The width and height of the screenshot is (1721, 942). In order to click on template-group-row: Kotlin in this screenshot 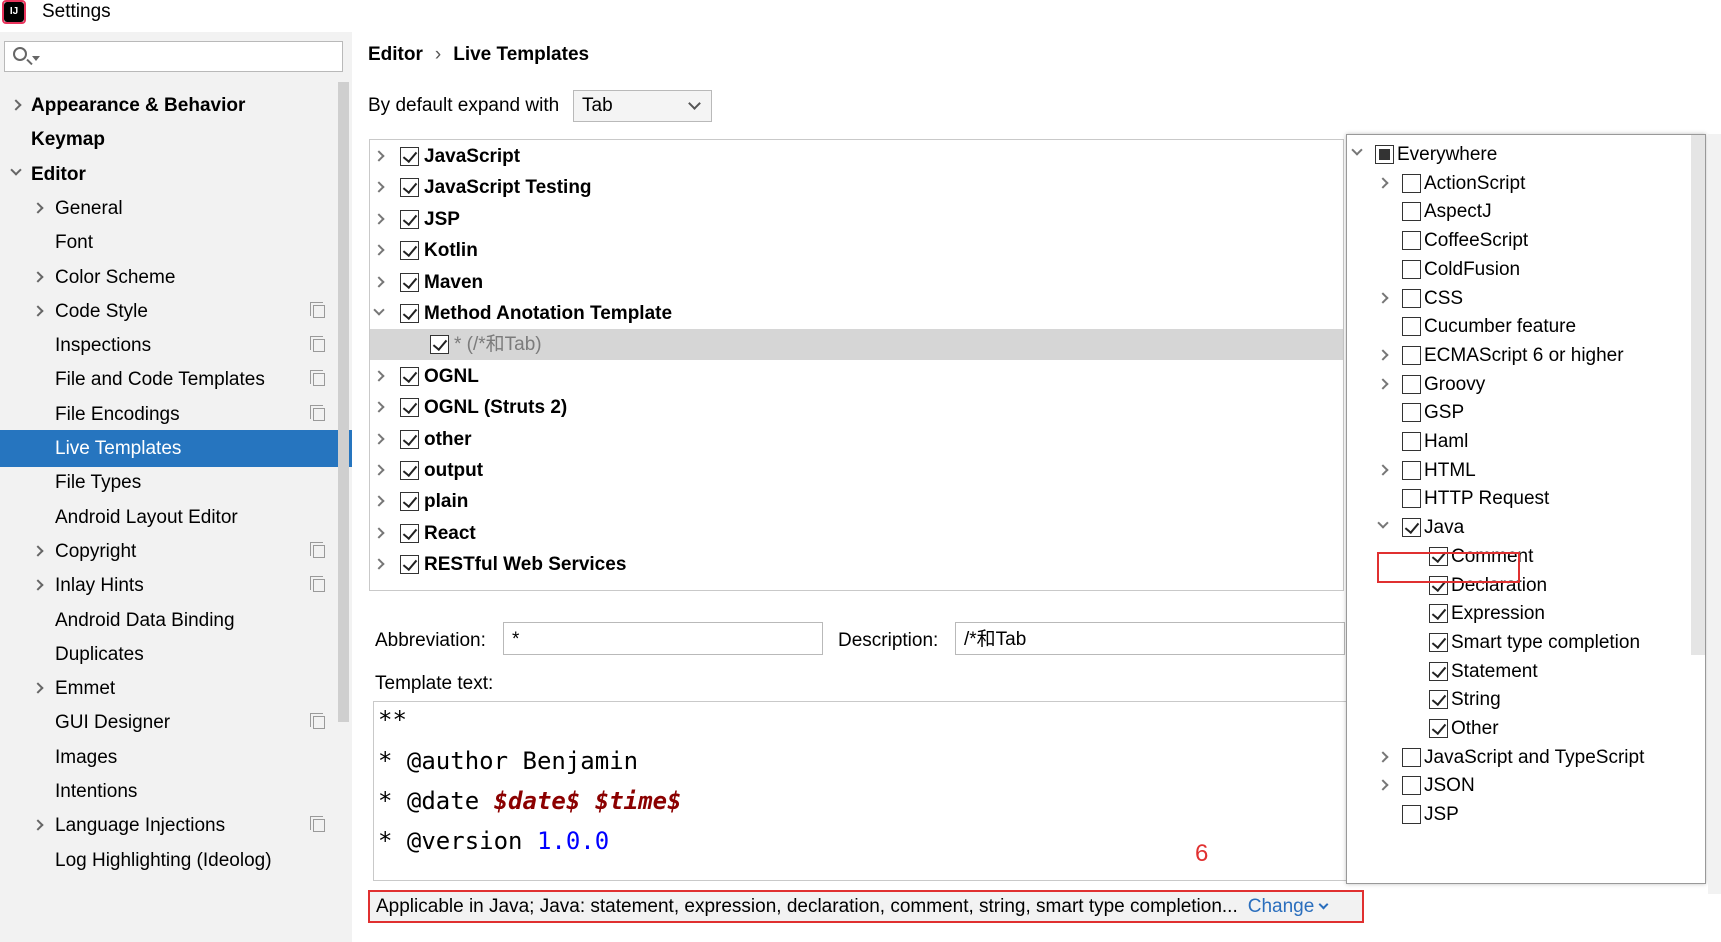, I will do `click(856, 250)`.